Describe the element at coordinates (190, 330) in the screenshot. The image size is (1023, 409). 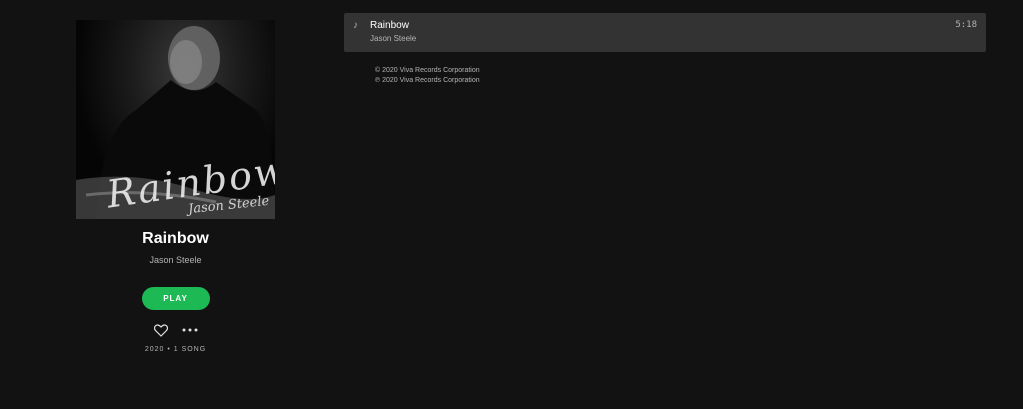
I see `more-icon` at that location.